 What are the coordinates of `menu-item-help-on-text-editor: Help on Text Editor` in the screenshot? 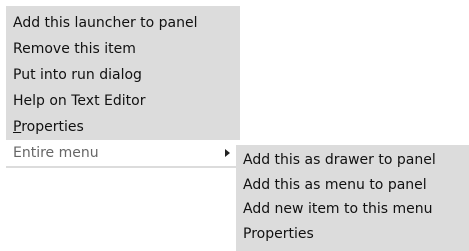 It's located at (123, 101).